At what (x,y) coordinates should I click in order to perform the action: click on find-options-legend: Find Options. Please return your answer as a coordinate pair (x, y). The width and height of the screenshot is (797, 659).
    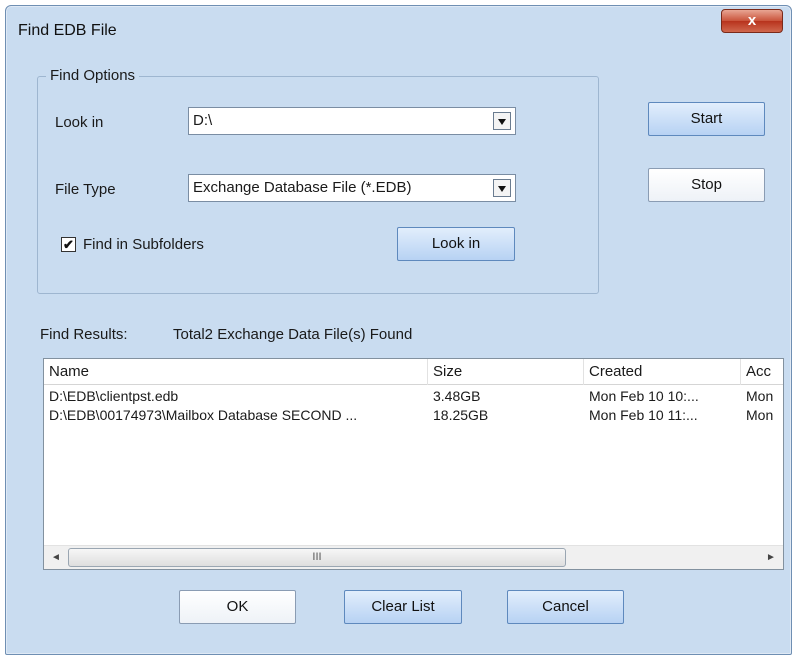
    Looking at the image, I should click on (93, 75).